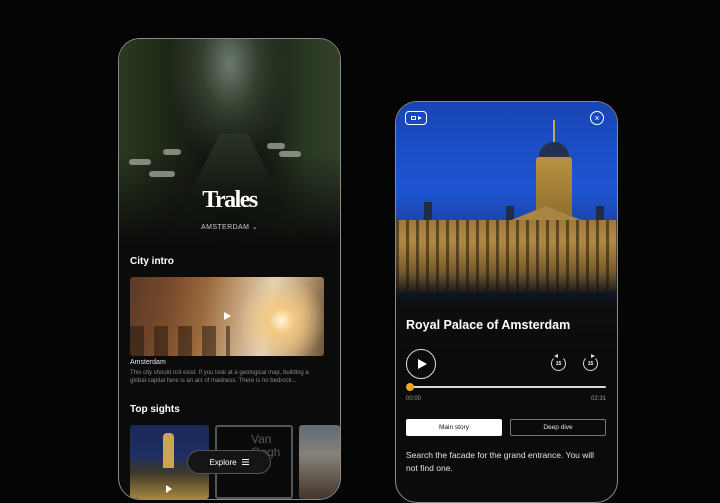  What do you see at coordinates (508, 387) in the screenshot?
I see `progress-track` at bounding box center [508, 387].